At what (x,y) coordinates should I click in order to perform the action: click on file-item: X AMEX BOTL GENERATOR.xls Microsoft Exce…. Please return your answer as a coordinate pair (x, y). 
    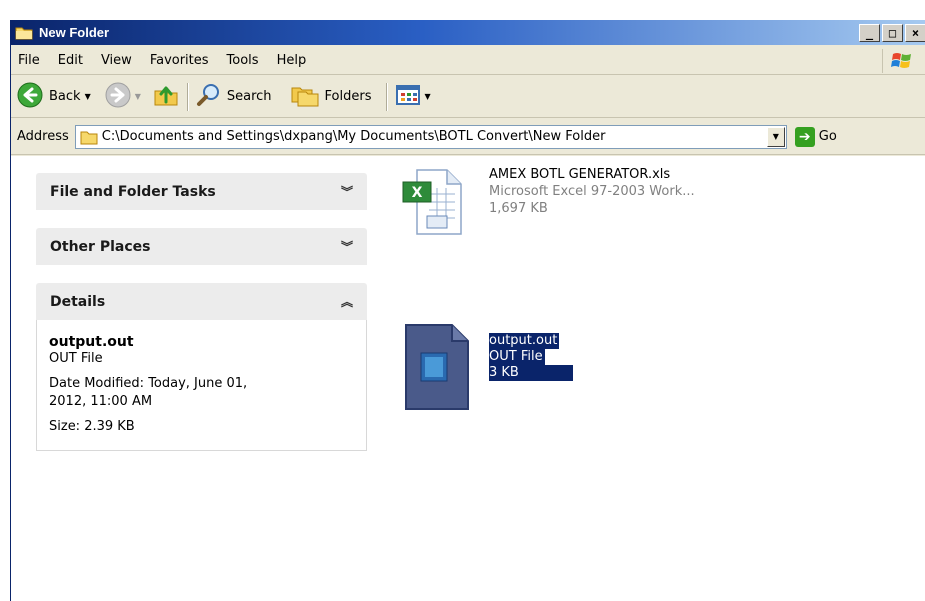
    Looking at the image, I should click on (547, 204).